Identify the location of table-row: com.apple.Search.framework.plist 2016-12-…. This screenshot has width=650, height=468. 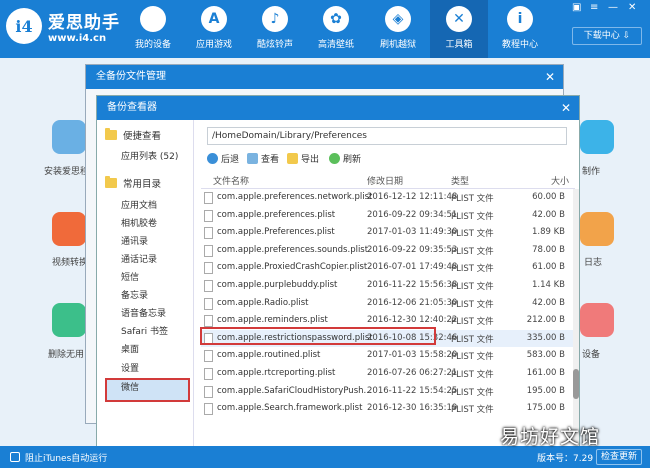
(388, 409).